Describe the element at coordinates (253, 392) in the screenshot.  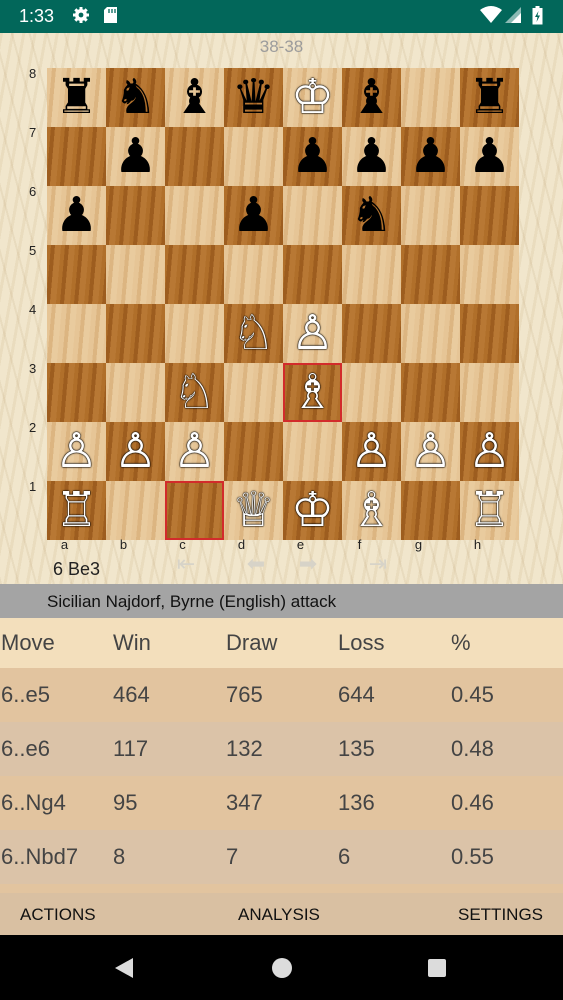
I see `square-d3` at that location.